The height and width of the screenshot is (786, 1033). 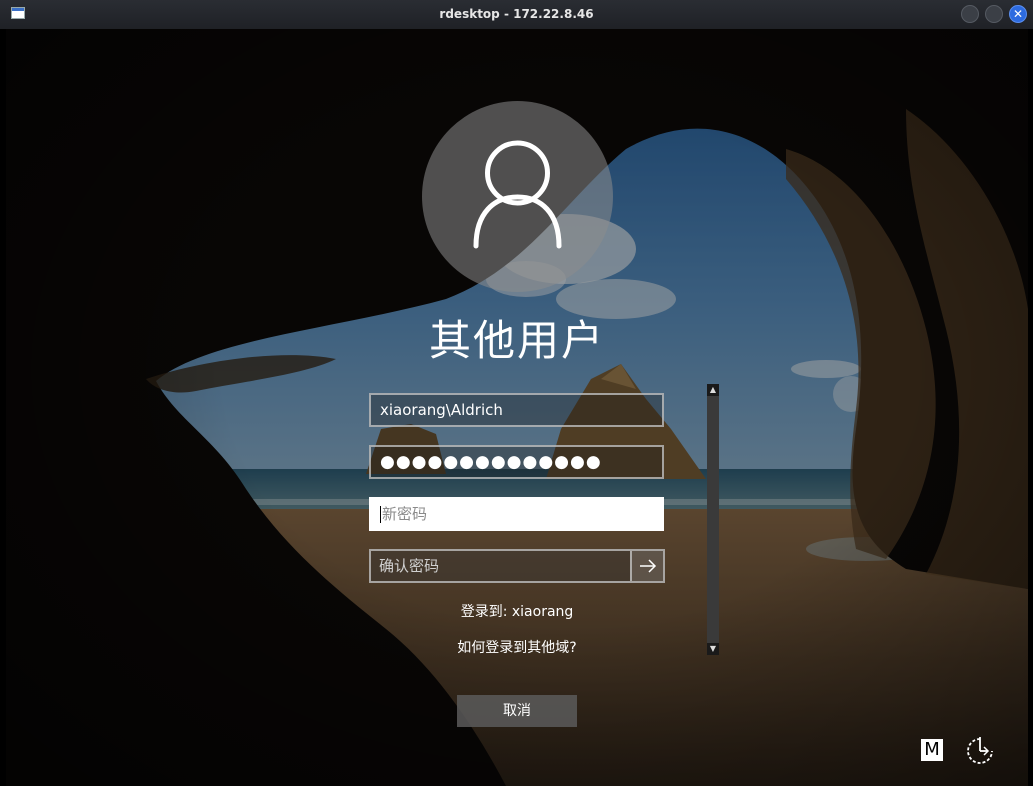 I want to click on other-domain-link: 如何登录到其他域?, so click(x=517, y=647).